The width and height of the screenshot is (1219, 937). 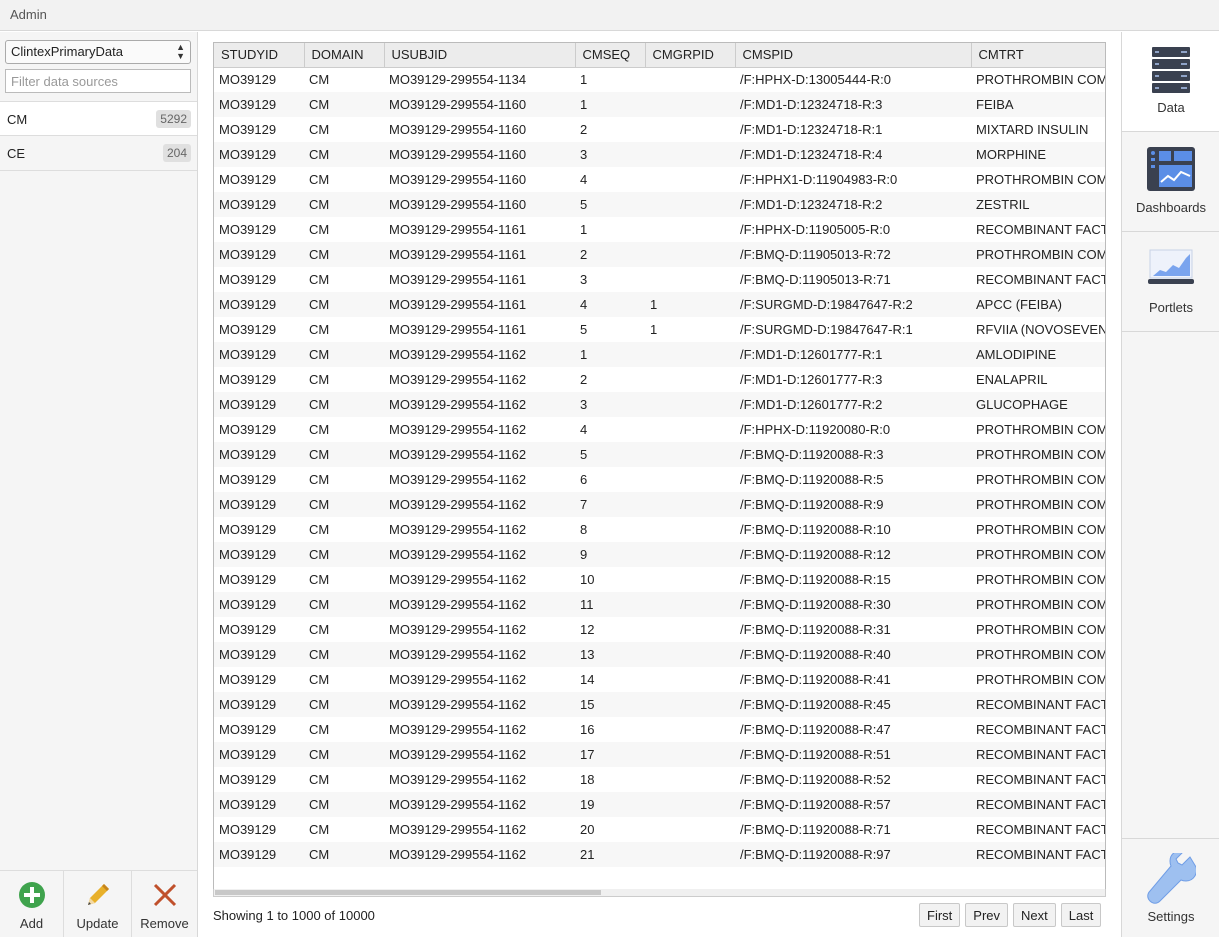 I want to click on column-header-cmspid: CMSPID, so click(x=853, y=55).